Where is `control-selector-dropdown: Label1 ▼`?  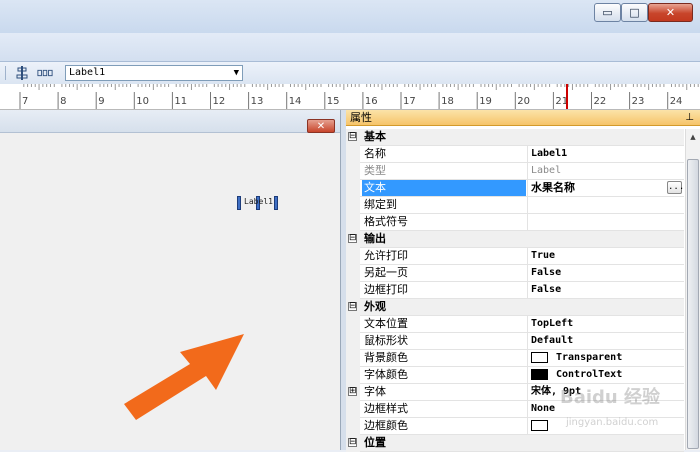
control-selector-dropdown: Label1 ▼ is located at coordinates (154, 73).